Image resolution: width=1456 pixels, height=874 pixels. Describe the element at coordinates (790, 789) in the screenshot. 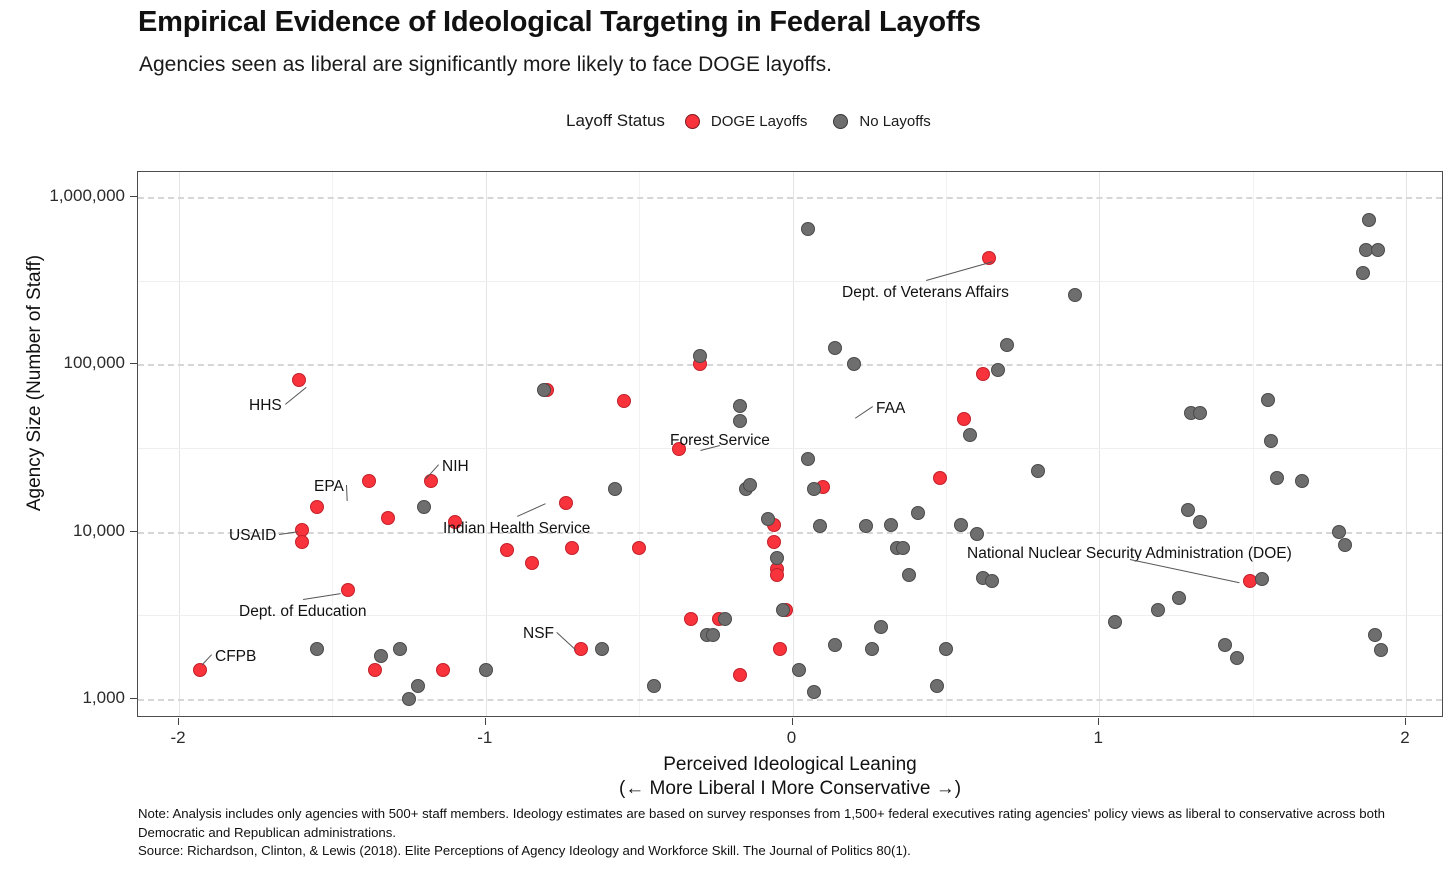

I see `x-axis-label-line2: (← More Liberal I More Conservative →)` at that location.